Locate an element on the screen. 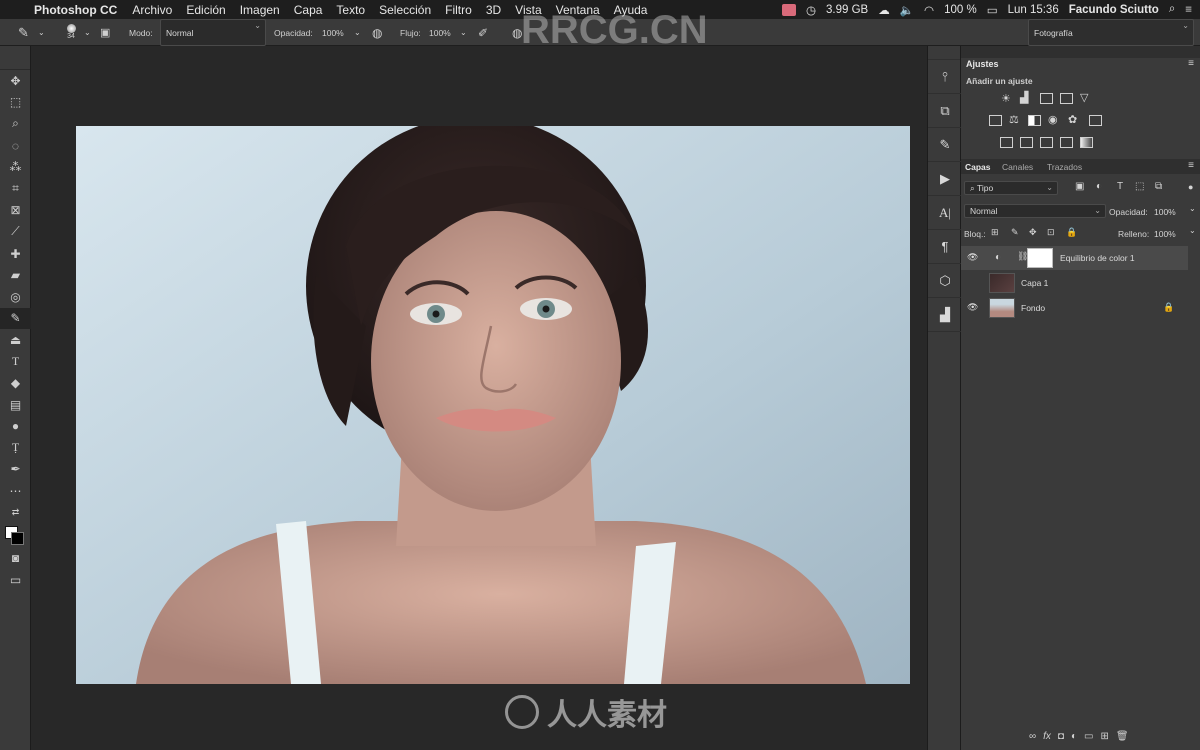 The height and width of the screenshot is (750, 1200). memory-icon: ◷ is located at coordinates (811, 10).